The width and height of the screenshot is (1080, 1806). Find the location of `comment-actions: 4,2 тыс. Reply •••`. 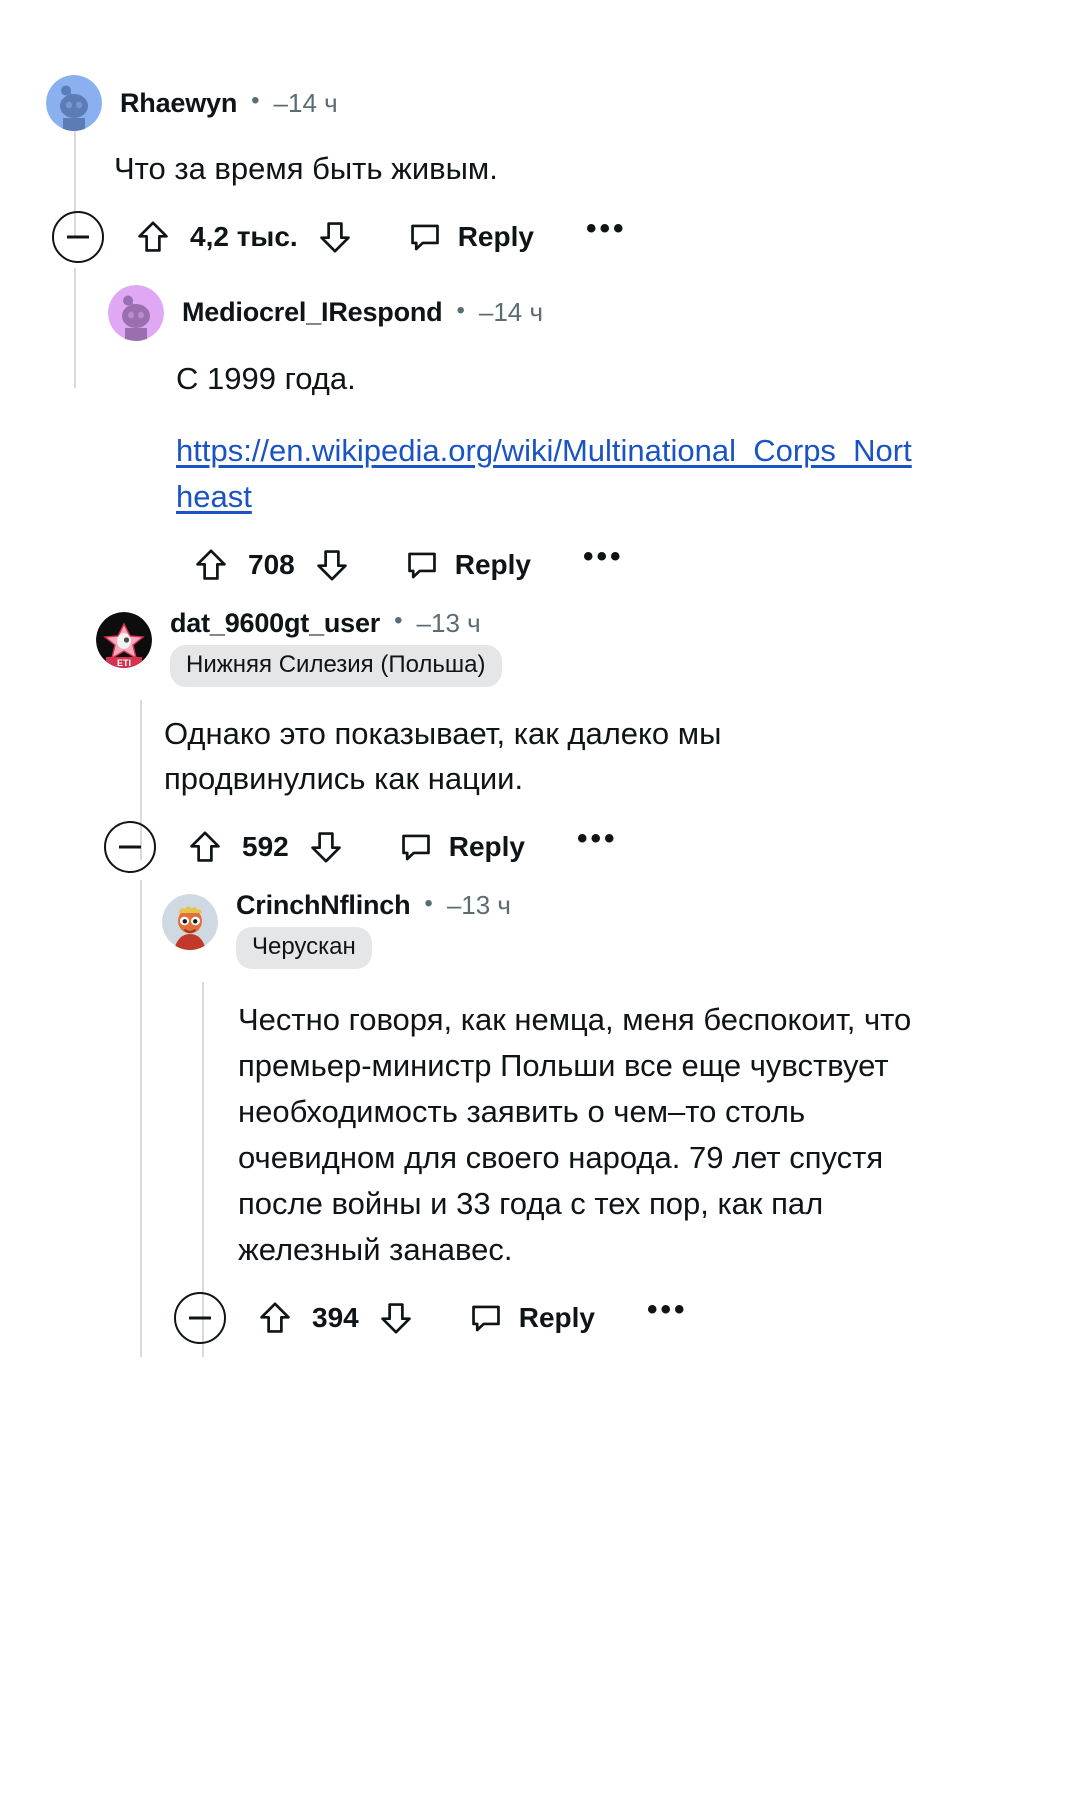

comment-actions: 4,2 тыс. Reply ••• is located at coordinates (566, 237).